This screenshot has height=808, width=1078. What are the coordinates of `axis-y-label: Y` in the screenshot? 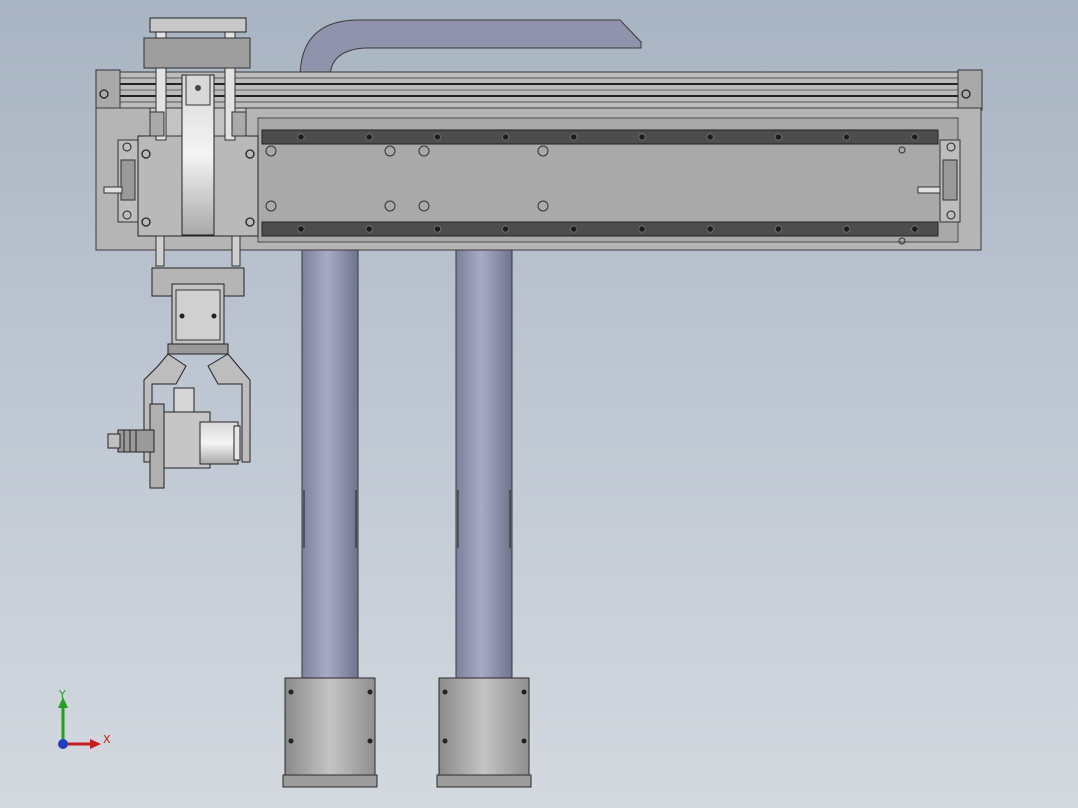 It's located at (62, 694).